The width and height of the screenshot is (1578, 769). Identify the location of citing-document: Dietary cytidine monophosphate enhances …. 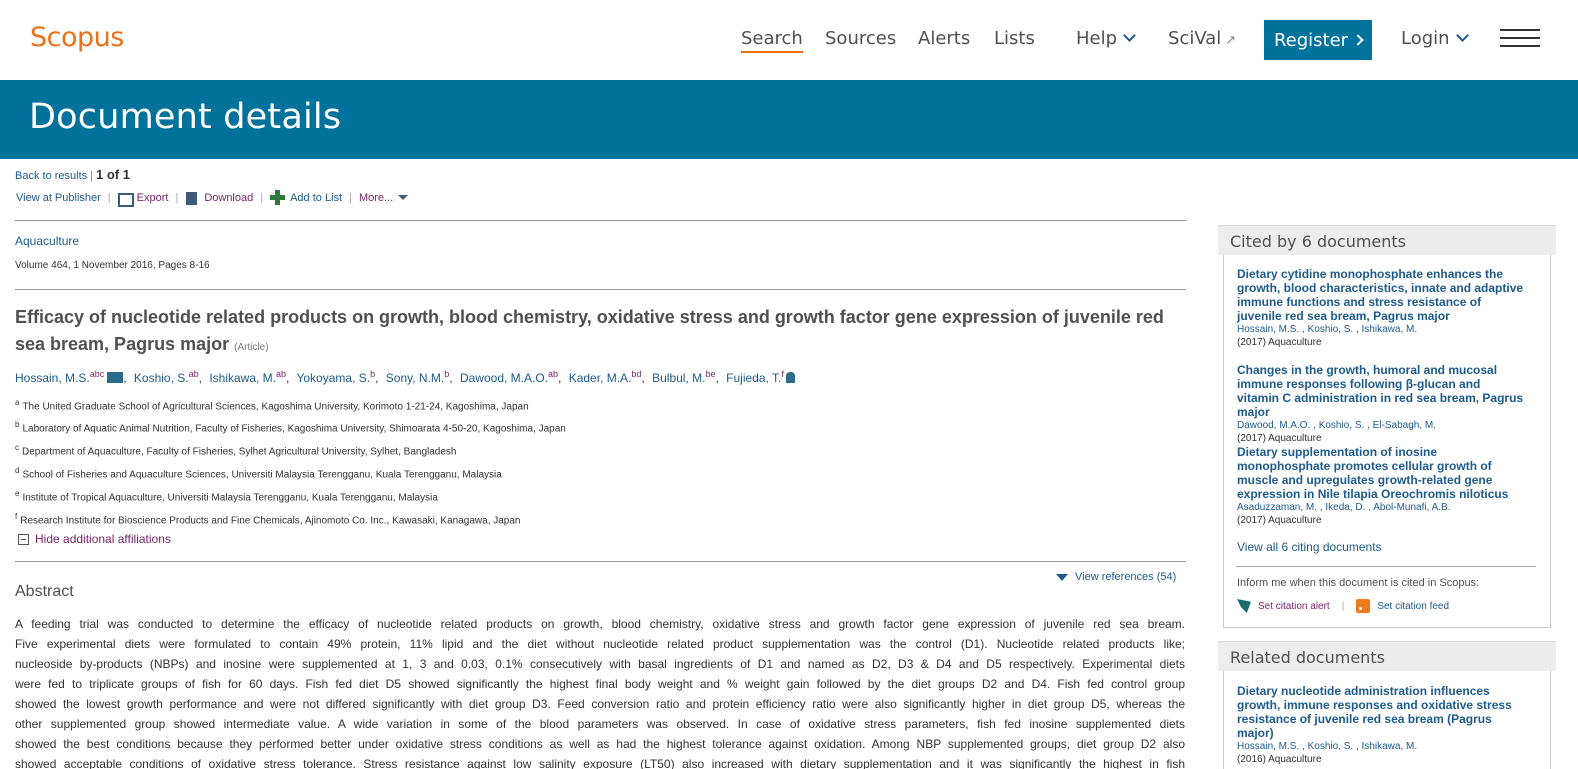
(1374, 307).